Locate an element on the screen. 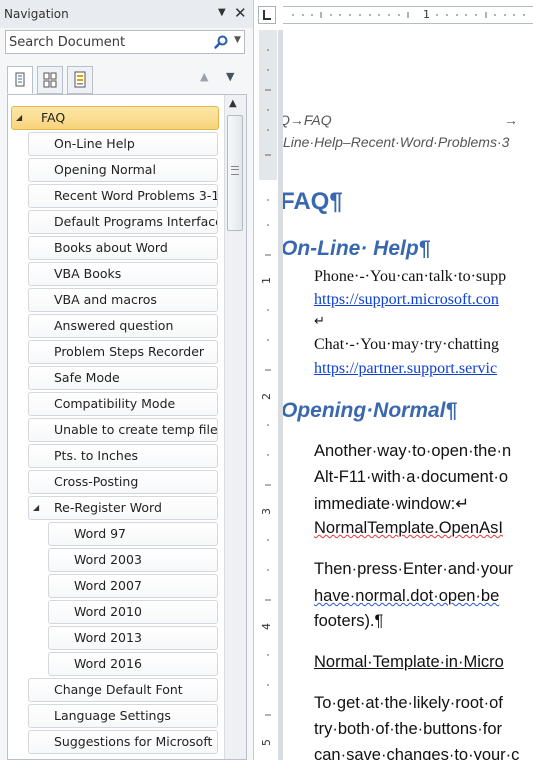 The height and width of the screenshot is (760, 533). heading-item-label: VBA and macros is located at coordinates (105, 299).